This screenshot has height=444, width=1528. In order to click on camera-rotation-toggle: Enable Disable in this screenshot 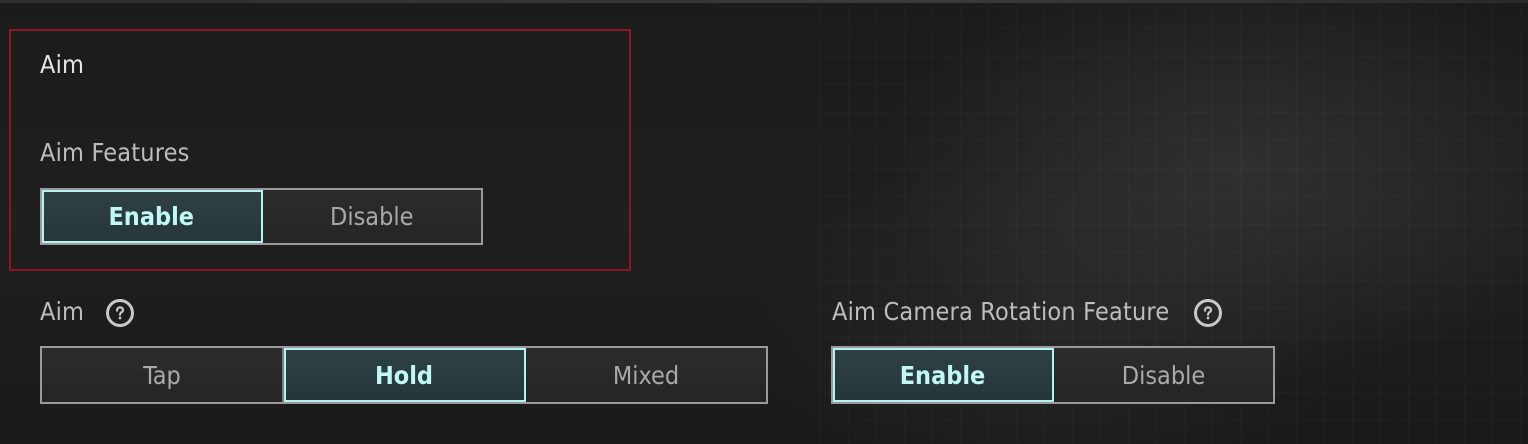, I will do `click(1053, 375)`.